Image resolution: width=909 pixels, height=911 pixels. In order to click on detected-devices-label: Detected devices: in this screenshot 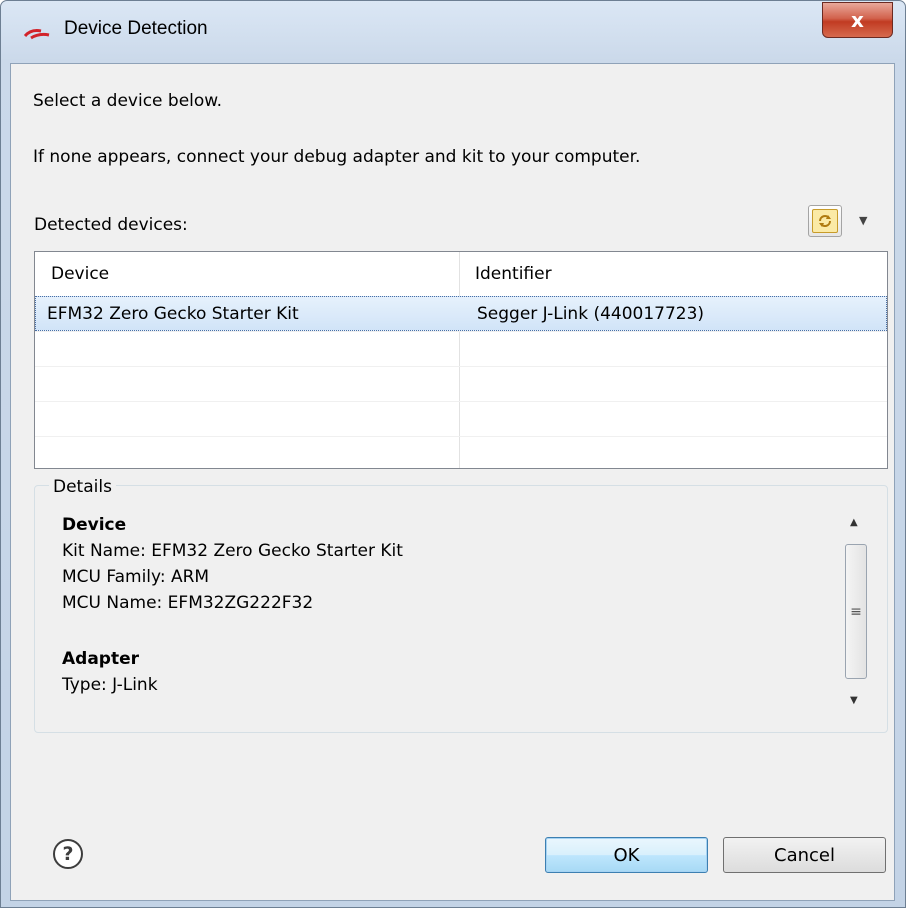, I will do `click(111, 225)`.